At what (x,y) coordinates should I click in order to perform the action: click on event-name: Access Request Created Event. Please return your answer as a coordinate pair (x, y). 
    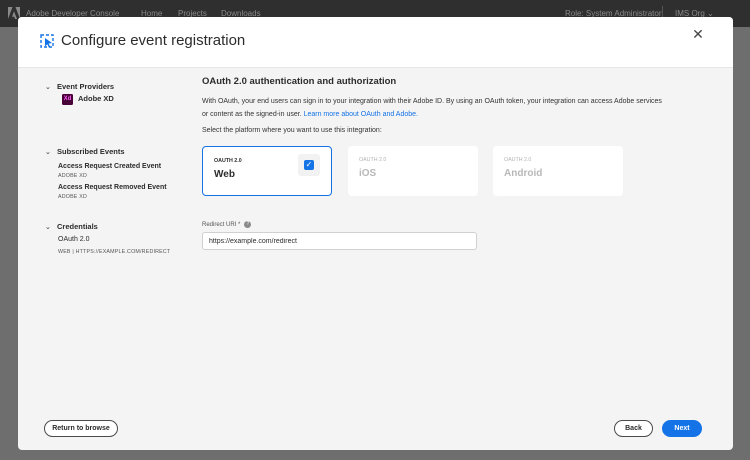
    Looking at the image, I should click on (110, 166).